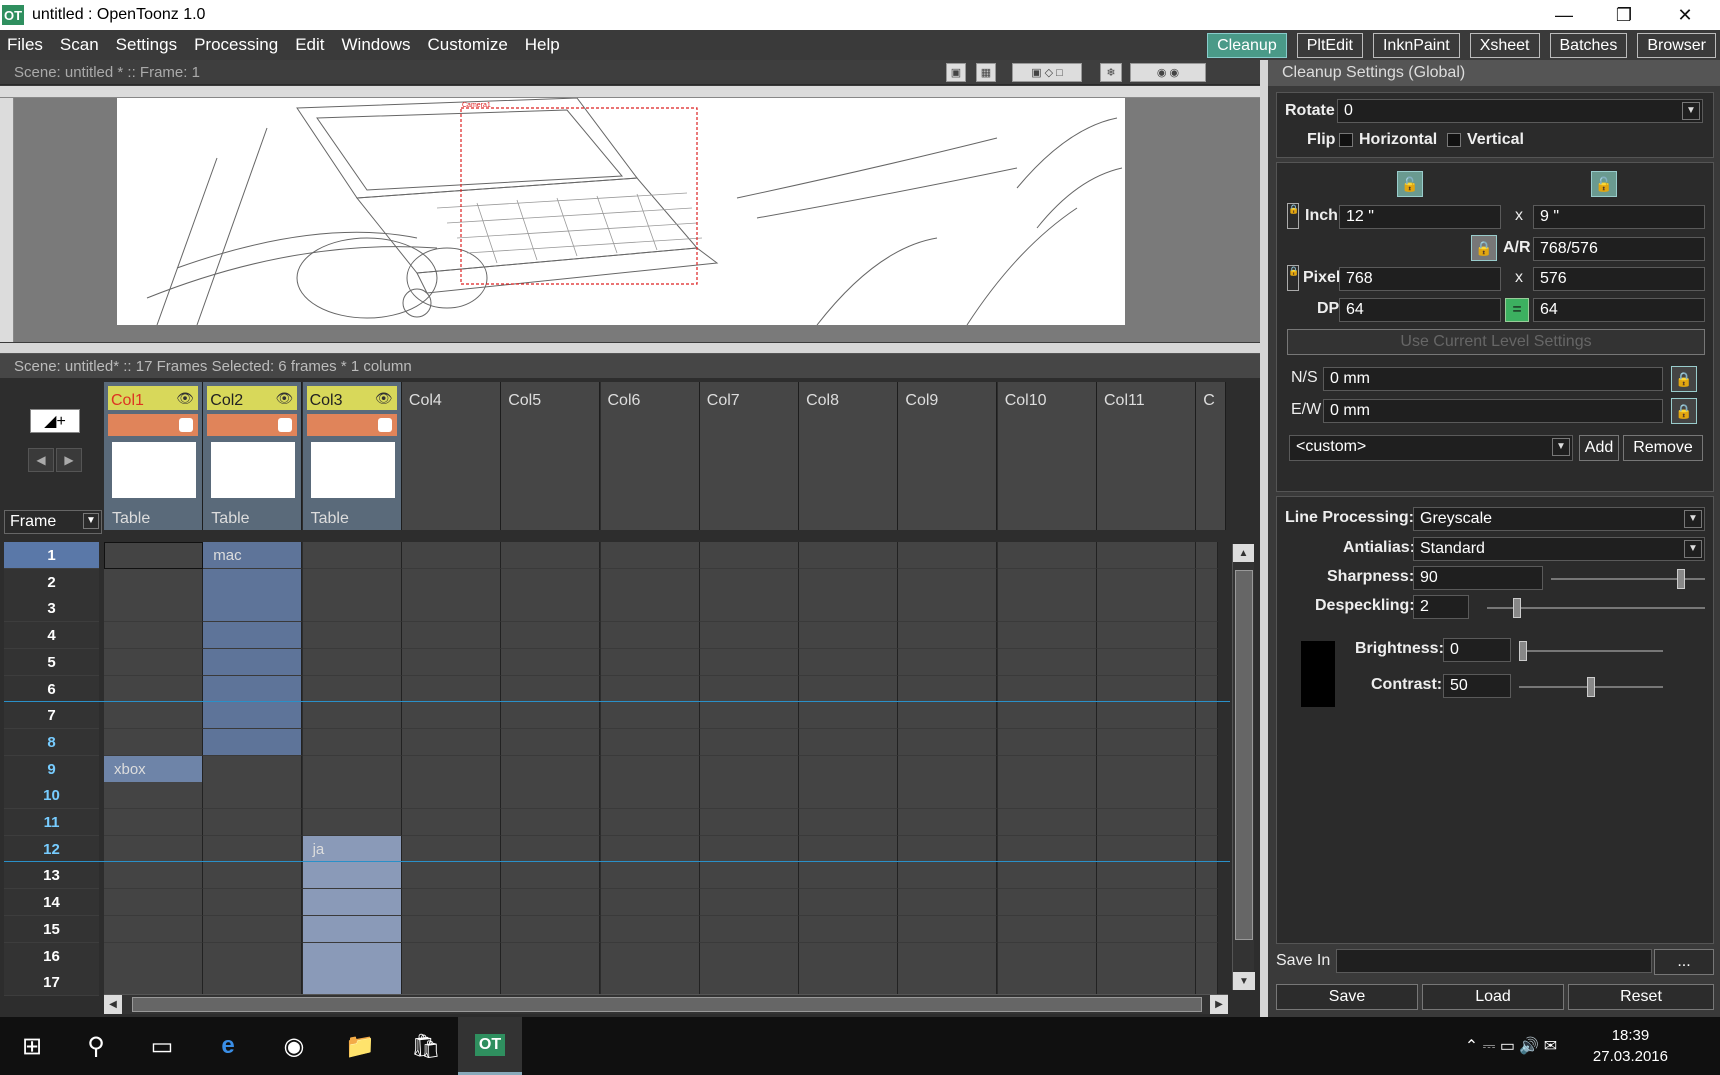 This screenshot has height=1075, width=1720. I want to click on sharpness-slider-handle, so click(1681, 579).